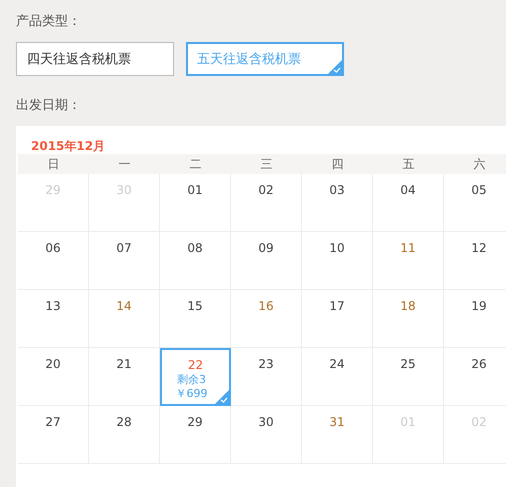  I want to click on date-cell: 07, so click(124, 261).